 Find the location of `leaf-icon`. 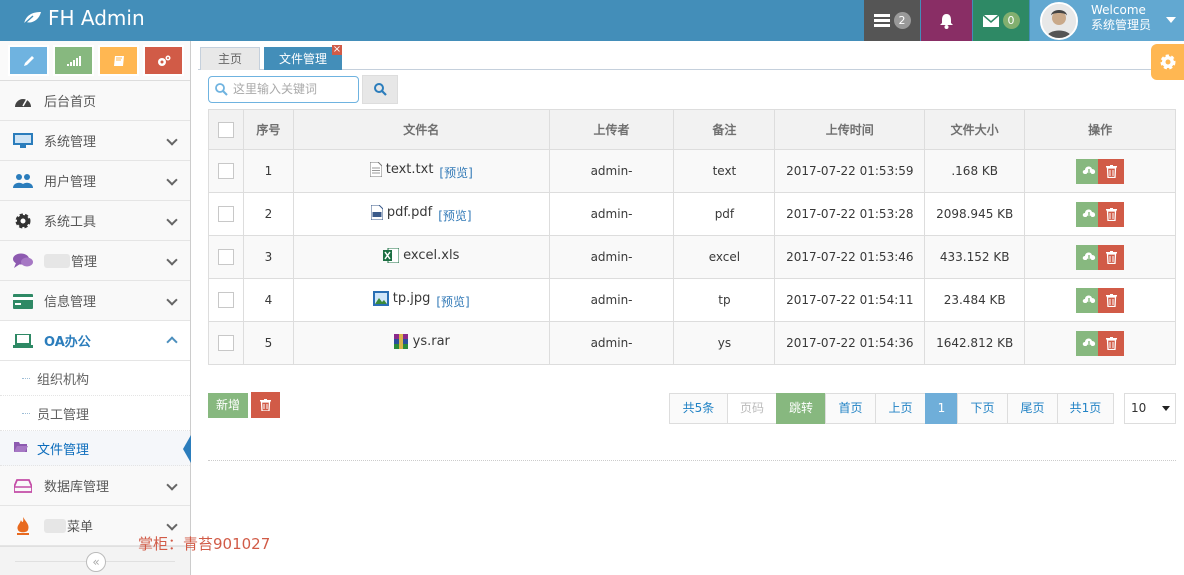

leaf-icon is located at coordinates (32, 18).